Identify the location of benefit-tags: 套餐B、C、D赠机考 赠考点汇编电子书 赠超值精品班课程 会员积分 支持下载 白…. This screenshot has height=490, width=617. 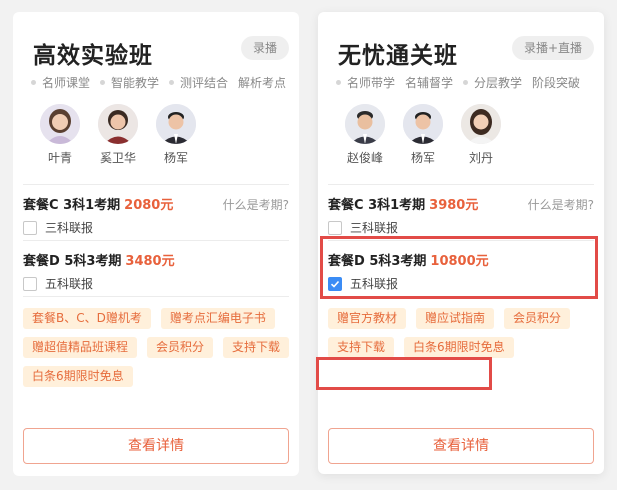
(158, 347).